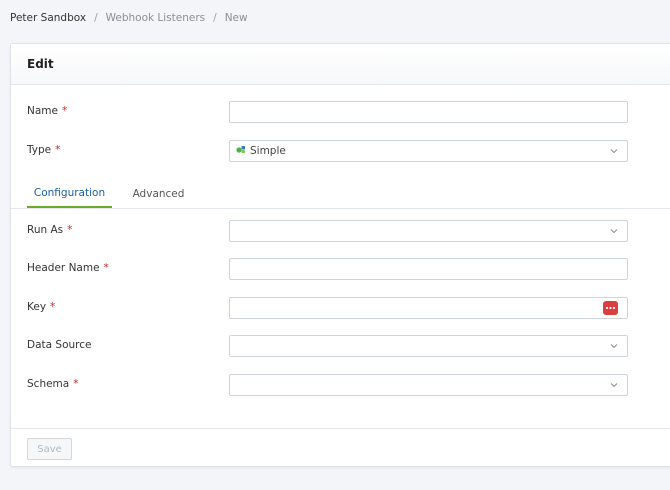 This screenshot has height=490, width=670. I want to click on run-as-row: Run As *, so click(340, 231).